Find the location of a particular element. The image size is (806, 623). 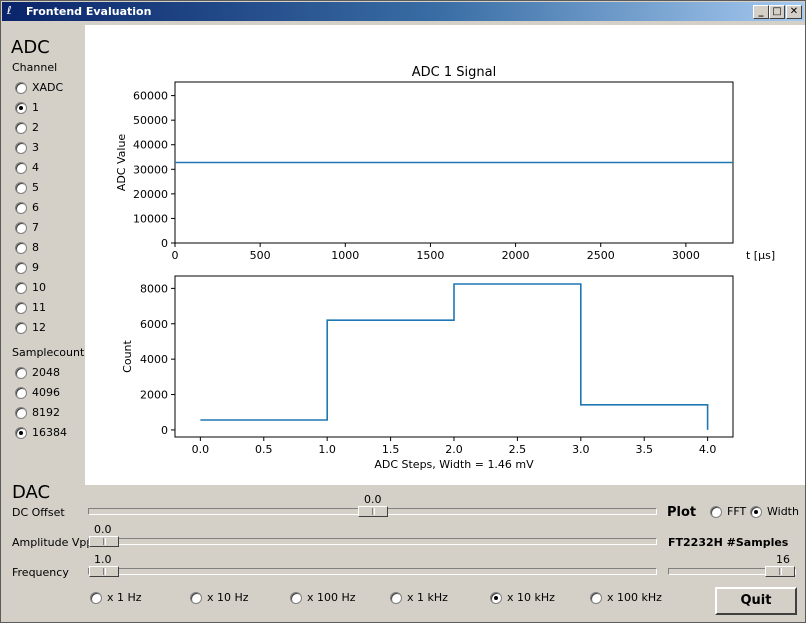

multiplier-x-1-khz-label: x 1 kHz is located at coordinates (427, 597).